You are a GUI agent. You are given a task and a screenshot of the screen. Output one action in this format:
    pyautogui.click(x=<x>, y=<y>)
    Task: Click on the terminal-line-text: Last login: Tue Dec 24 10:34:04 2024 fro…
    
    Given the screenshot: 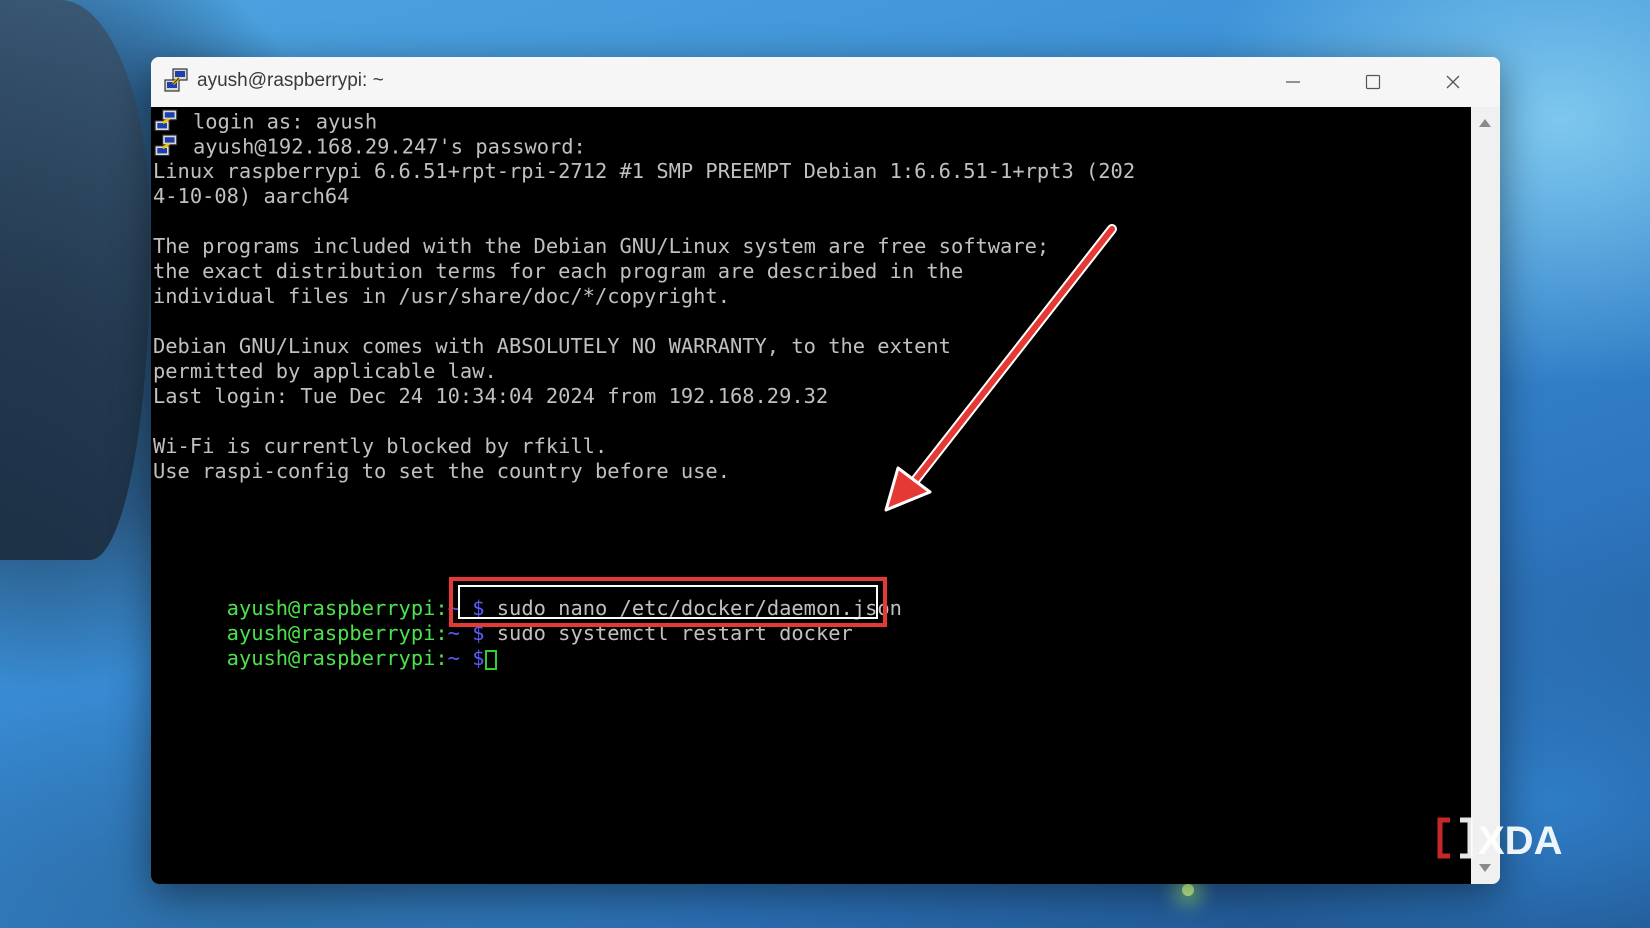 What is the action you would take?
    pyautogui.click(x=491, y=396)
    